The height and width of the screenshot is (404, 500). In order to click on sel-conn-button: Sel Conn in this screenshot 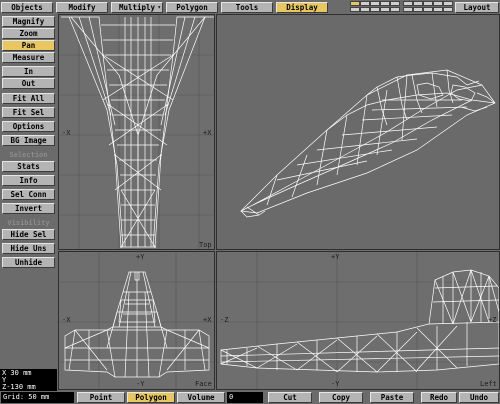, I will do `click(28, 194)`.